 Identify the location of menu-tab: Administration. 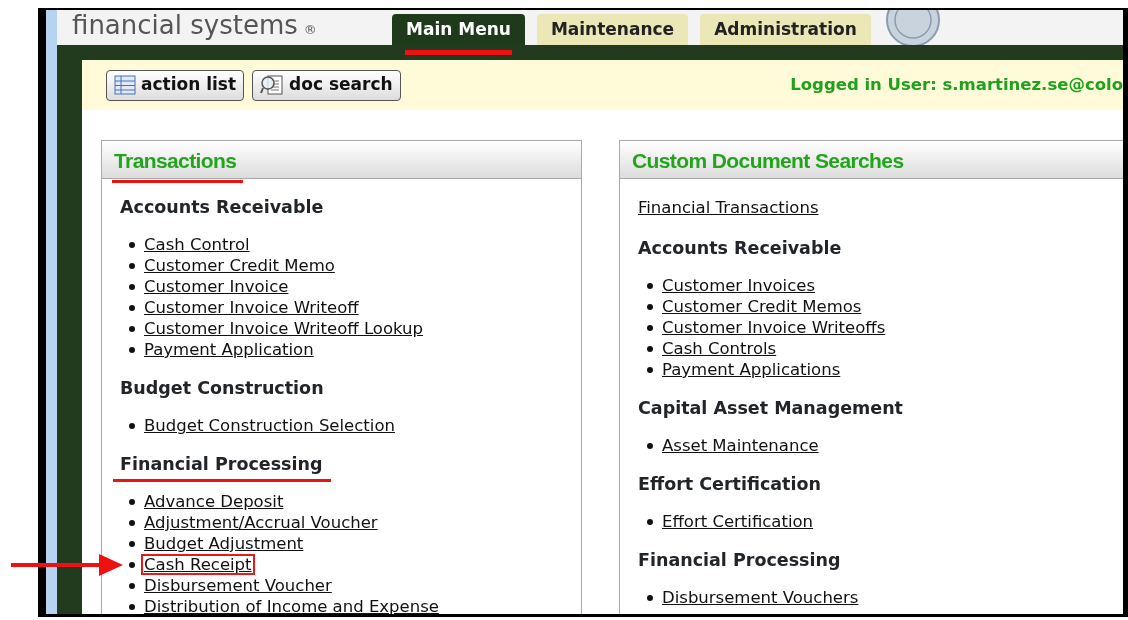
(785, 29).